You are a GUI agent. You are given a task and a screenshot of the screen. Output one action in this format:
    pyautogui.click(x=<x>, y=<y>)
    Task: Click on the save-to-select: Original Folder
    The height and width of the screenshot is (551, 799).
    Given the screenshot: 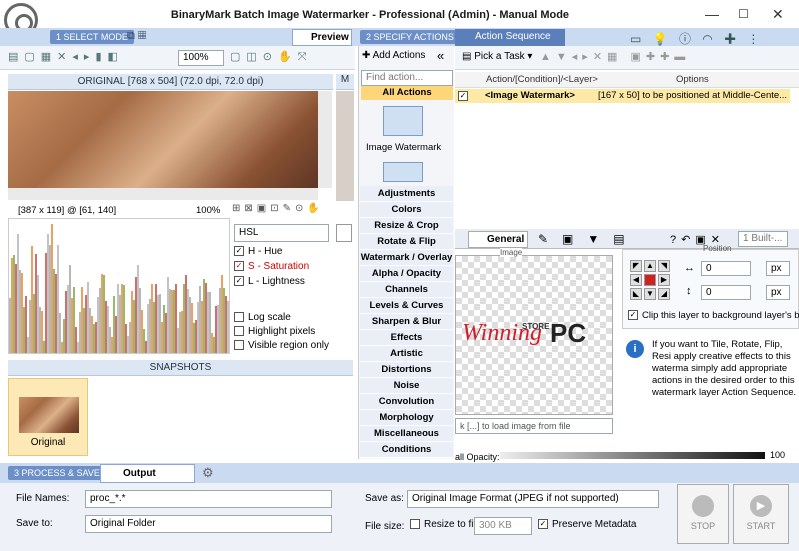 What is the action you would take?
    pyautogui.click(x=208, y=524)
    